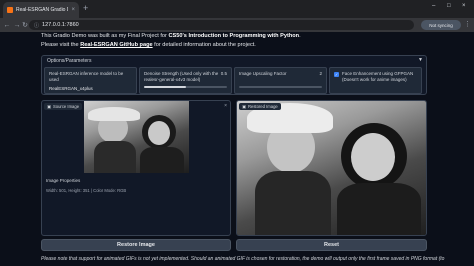 The image size is (474, 266). I want to click on profile-sync-button: Not syncing, so click(441, 25).